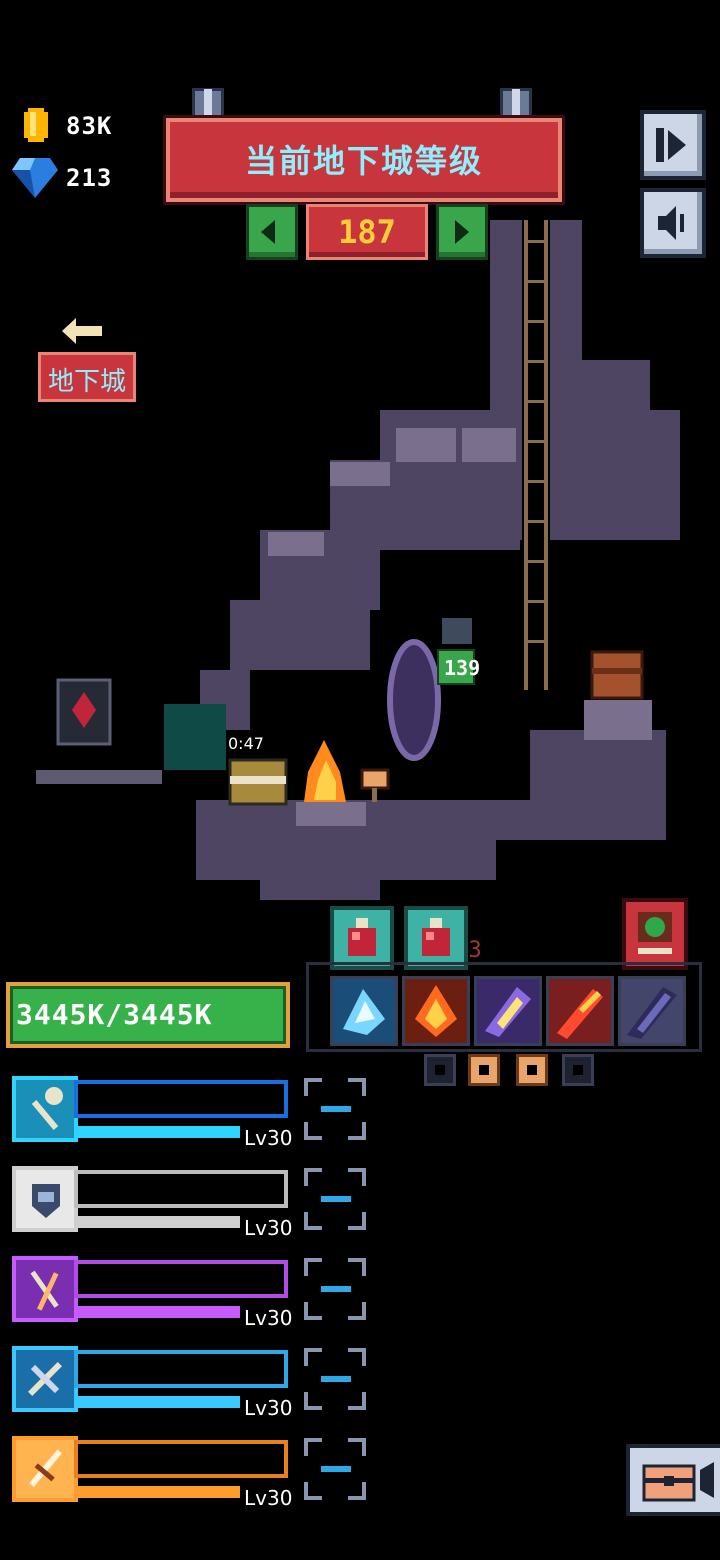  I want to click on chest-video-button, so click(673, 1480).